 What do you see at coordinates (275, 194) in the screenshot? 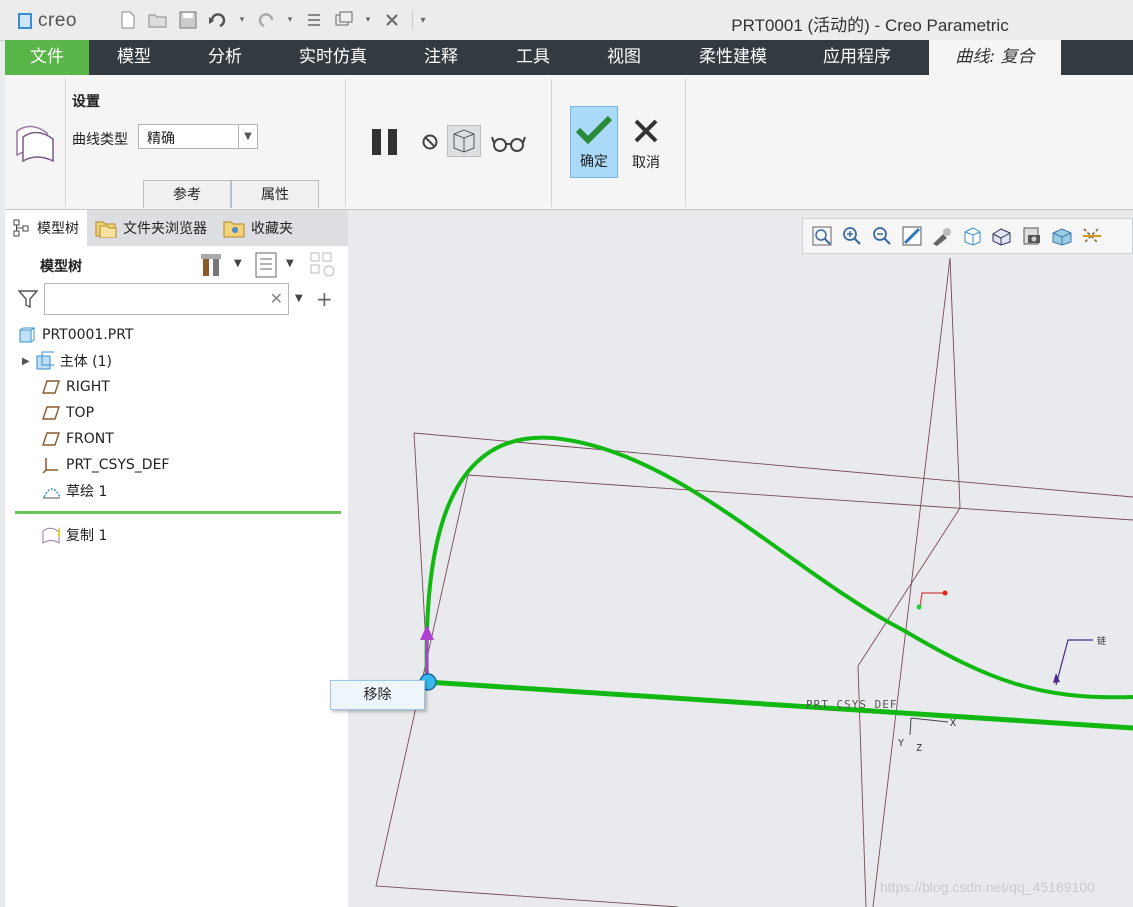
I see `tab-properties: 属性` at bounding box center [275, 194].